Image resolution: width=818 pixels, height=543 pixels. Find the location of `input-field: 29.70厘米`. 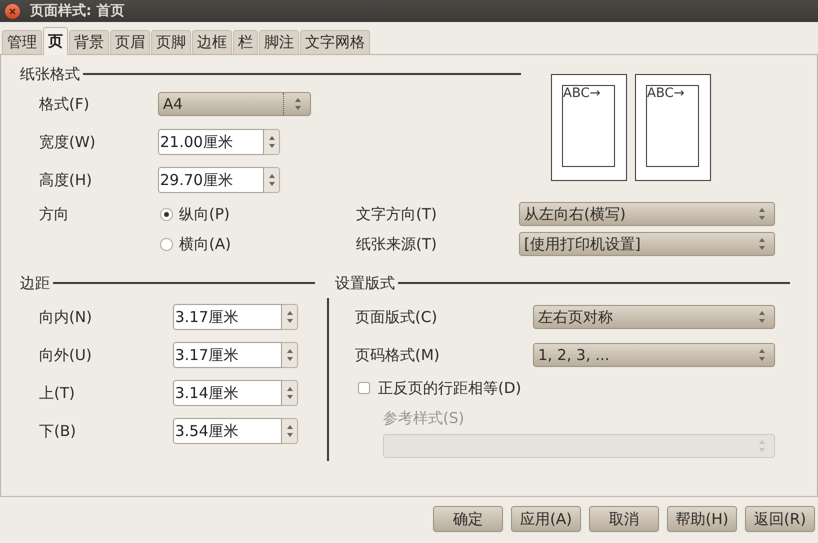

input-field: 29.70厘米 is located at coordinates (211, 180).